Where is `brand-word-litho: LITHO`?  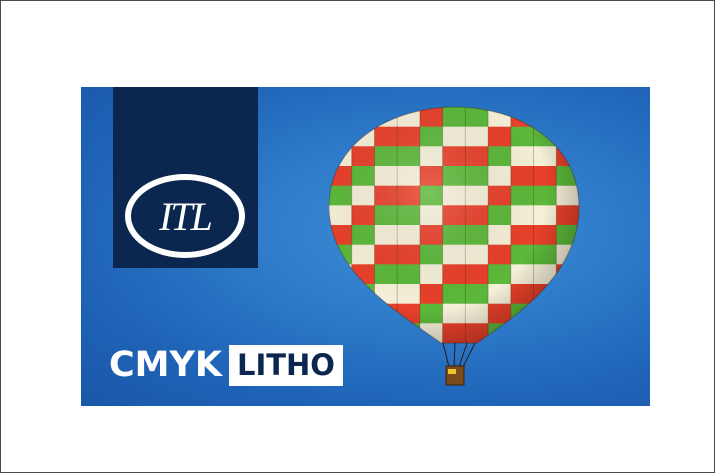 brand-word-litho: LITHO is located at coordinates (285, 364).